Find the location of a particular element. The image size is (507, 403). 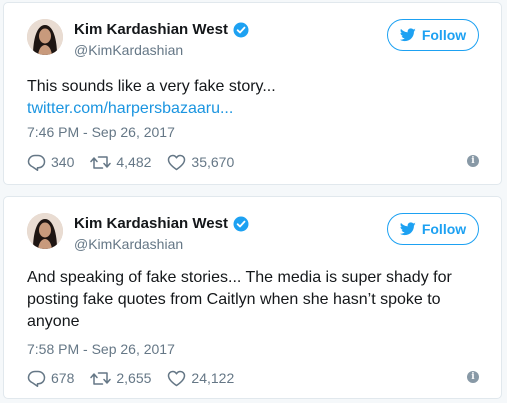

like-action: 35,670 is located at coordinates (200, 162).